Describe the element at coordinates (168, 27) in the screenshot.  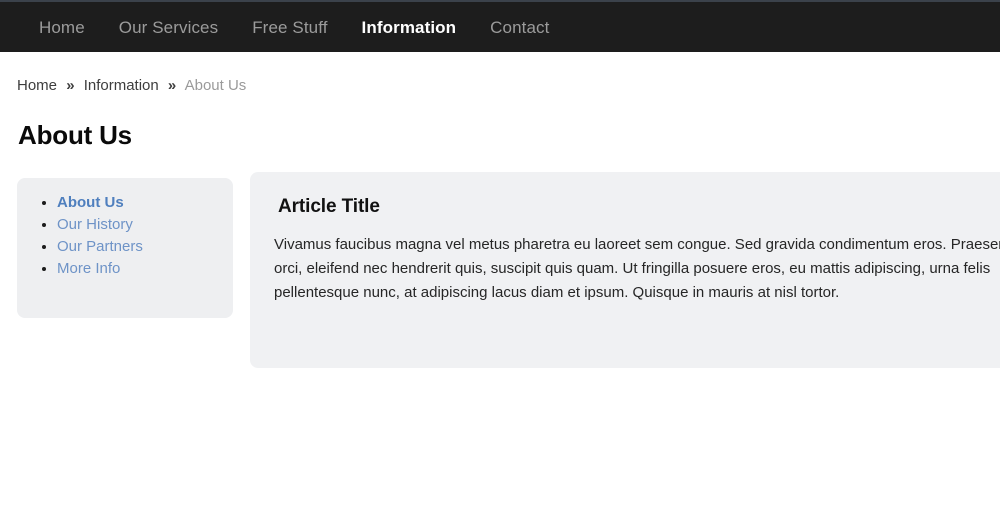
I see `nav-item-our-services: Our Services` at that location.